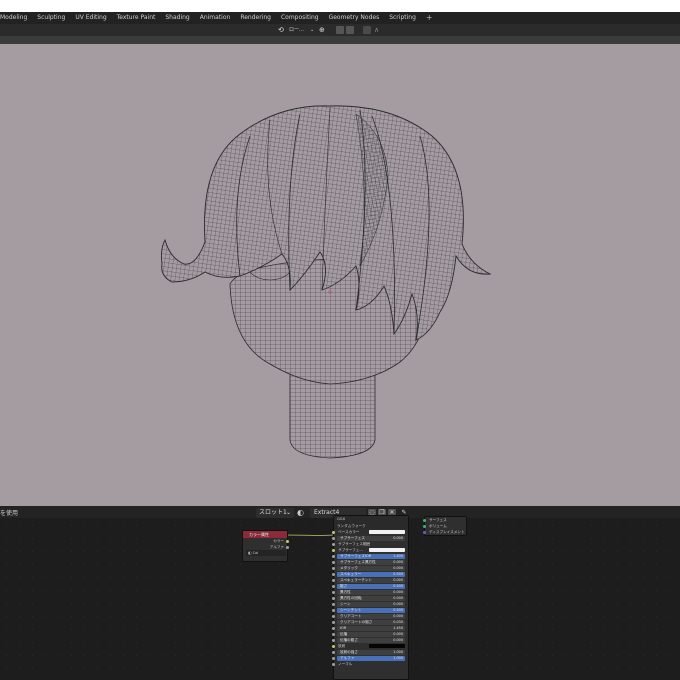 Image resolution: width=680 pixels, height=680 pixels. What do you see at coordinates (265, 553) in the screenshot?
I see `attribute-dropdown: ◧ Col` at bounding box center [265, 553].